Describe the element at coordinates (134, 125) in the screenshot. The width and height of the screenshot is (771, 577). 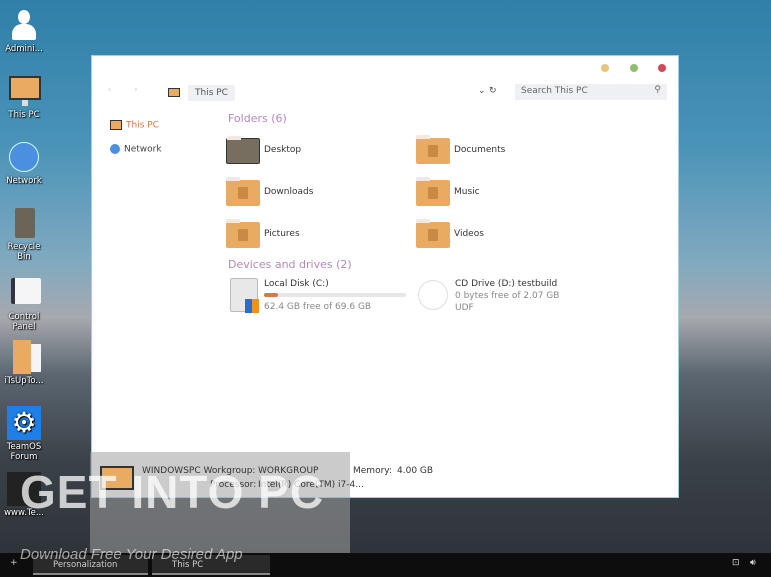
I see `sidebar-item-this-pc: This PC` at that location.